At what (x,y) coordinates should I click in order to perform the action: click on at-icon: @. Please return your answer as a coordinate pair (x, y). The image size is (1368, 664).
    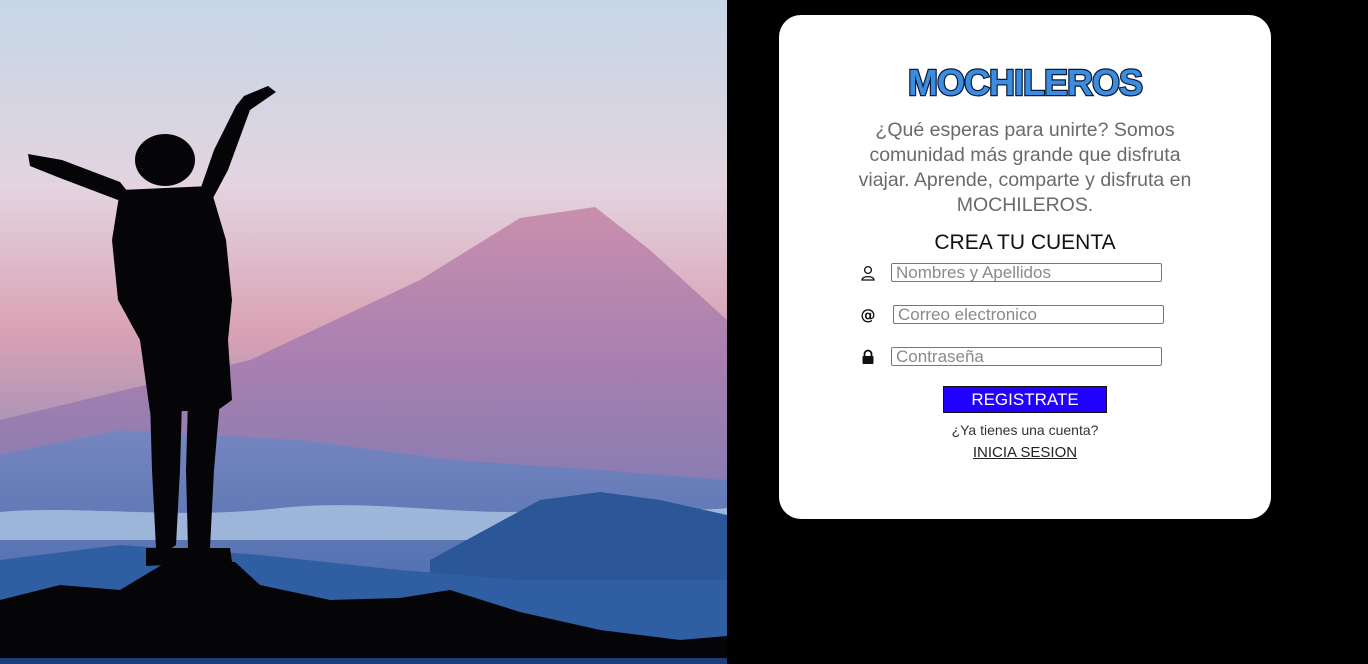
    Looking at the image, I should click on (868, 315).